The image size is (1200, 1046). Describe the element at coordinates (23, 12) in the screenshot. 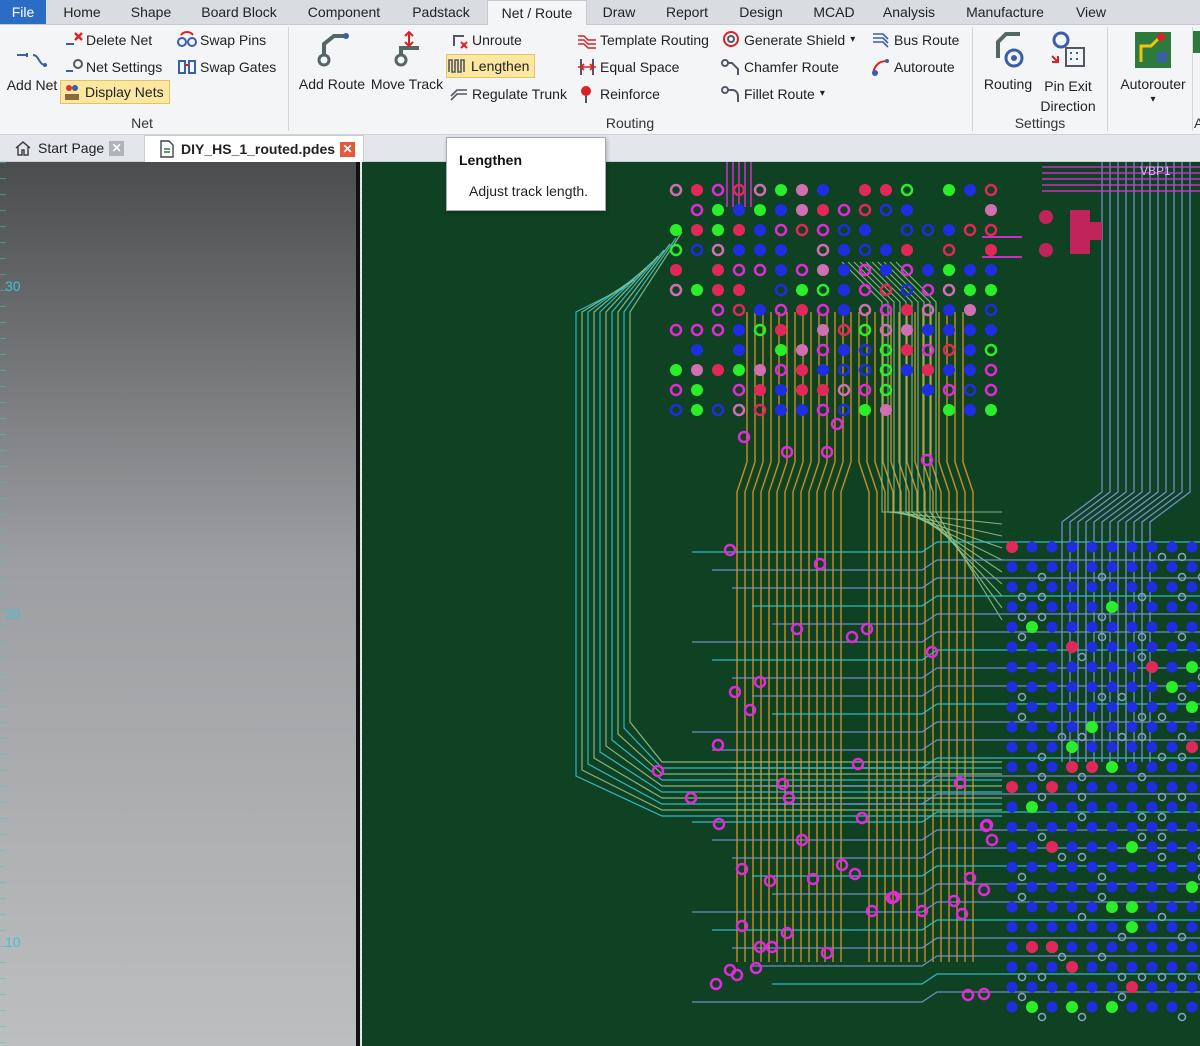

I see `menu-file: File` at that location.